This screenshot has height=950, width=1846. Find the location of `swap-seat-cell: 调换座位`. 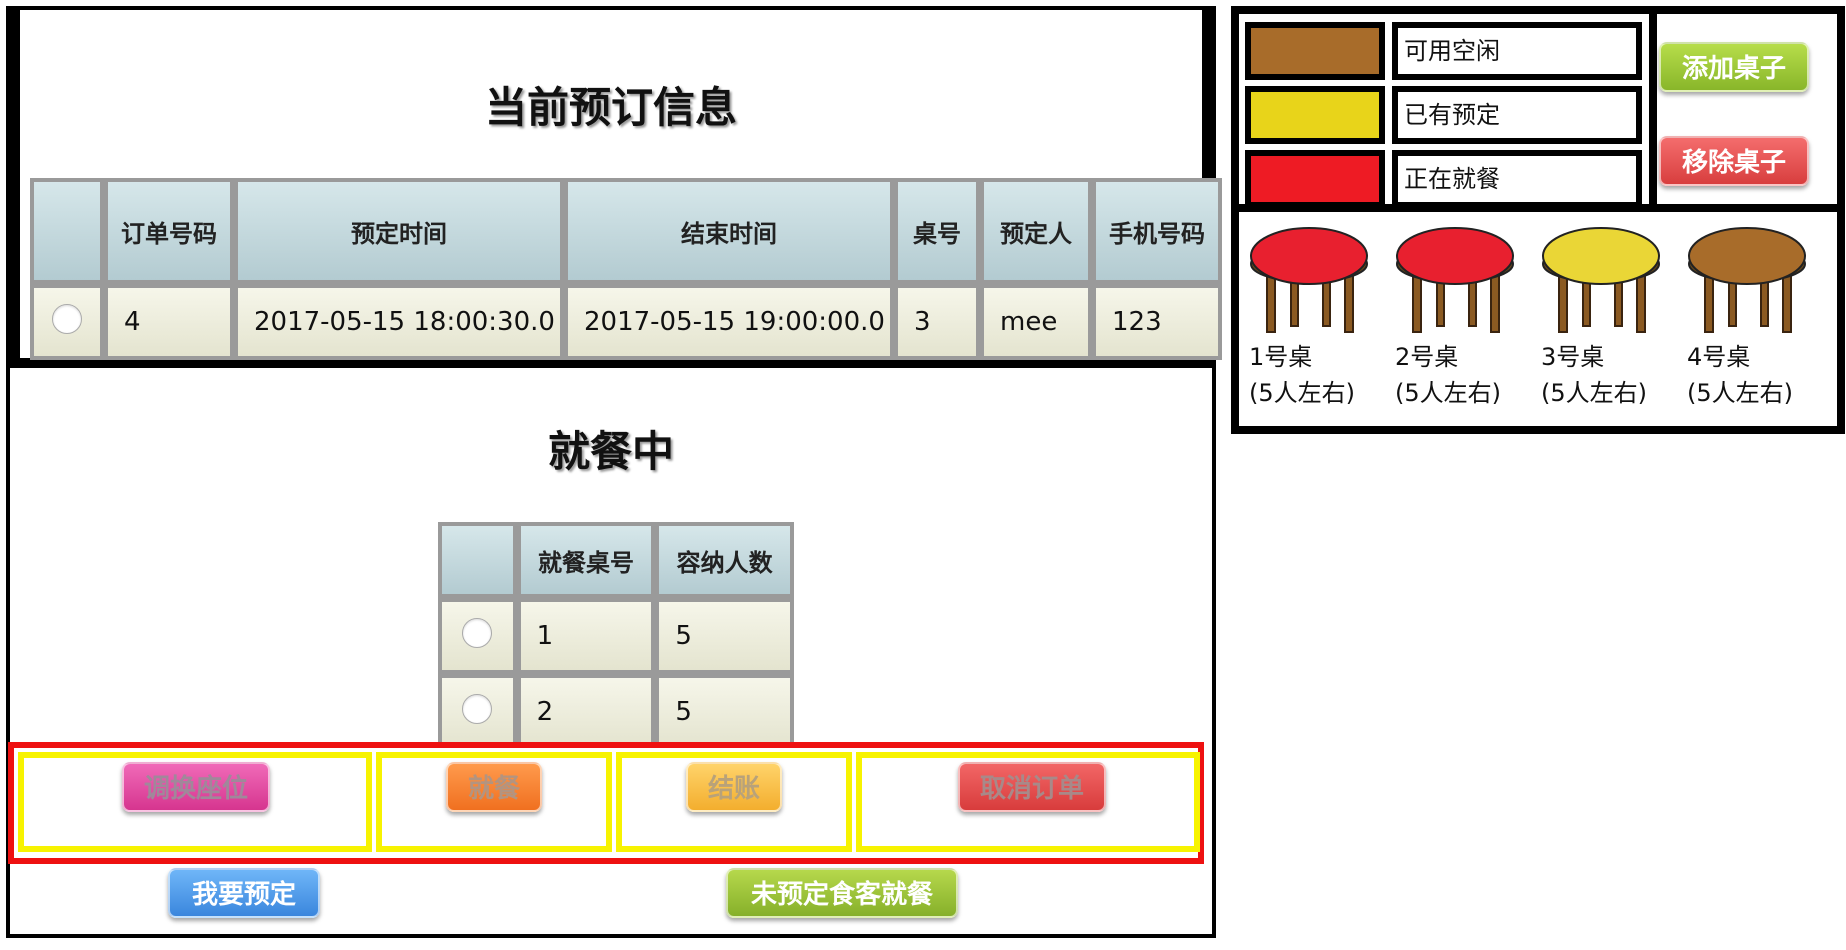

swap-seat-cell: 调换座位 is located at coordinates (195, 802).